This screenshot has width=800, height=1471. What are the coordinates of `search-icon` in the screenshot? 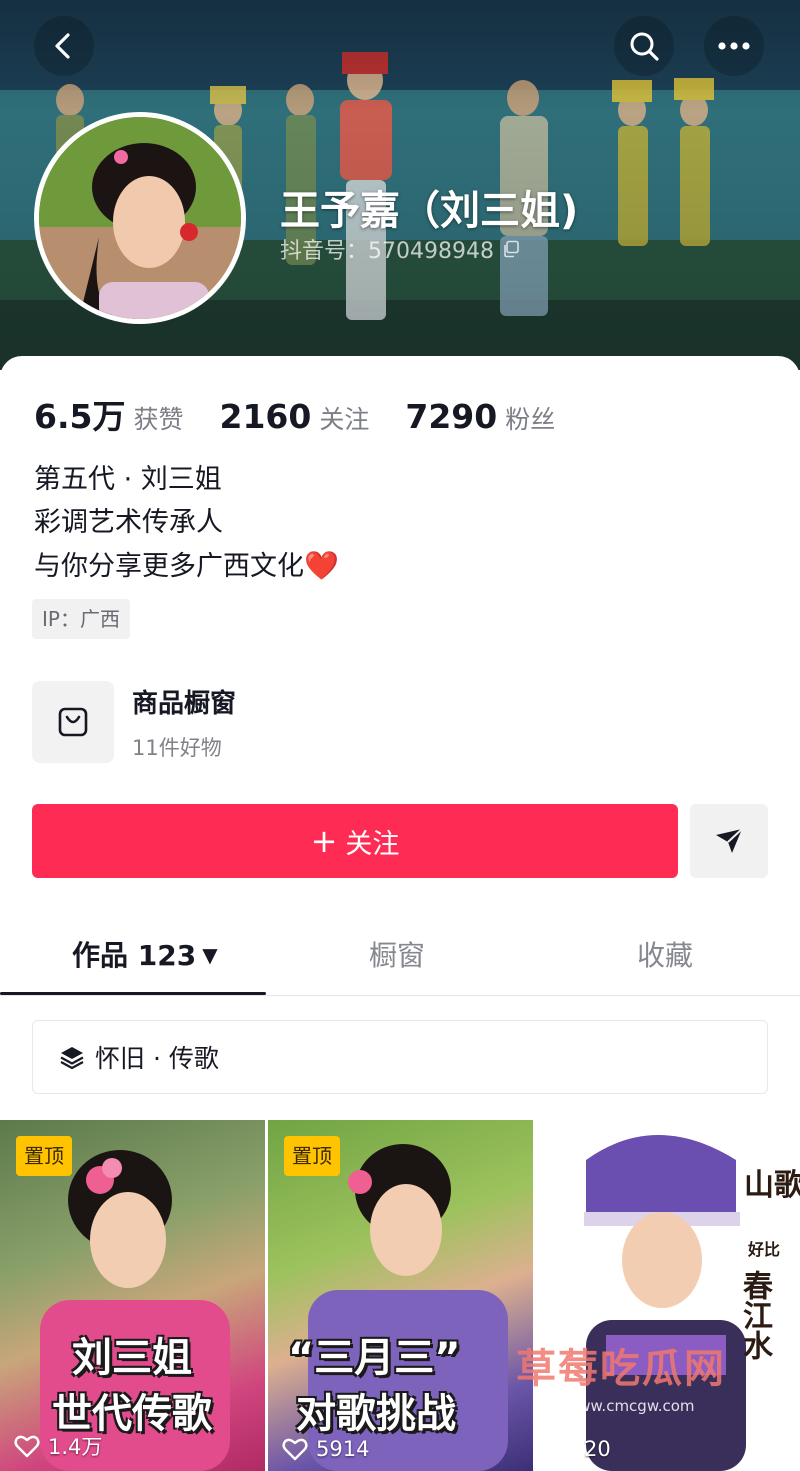 It's located at (644, 46).